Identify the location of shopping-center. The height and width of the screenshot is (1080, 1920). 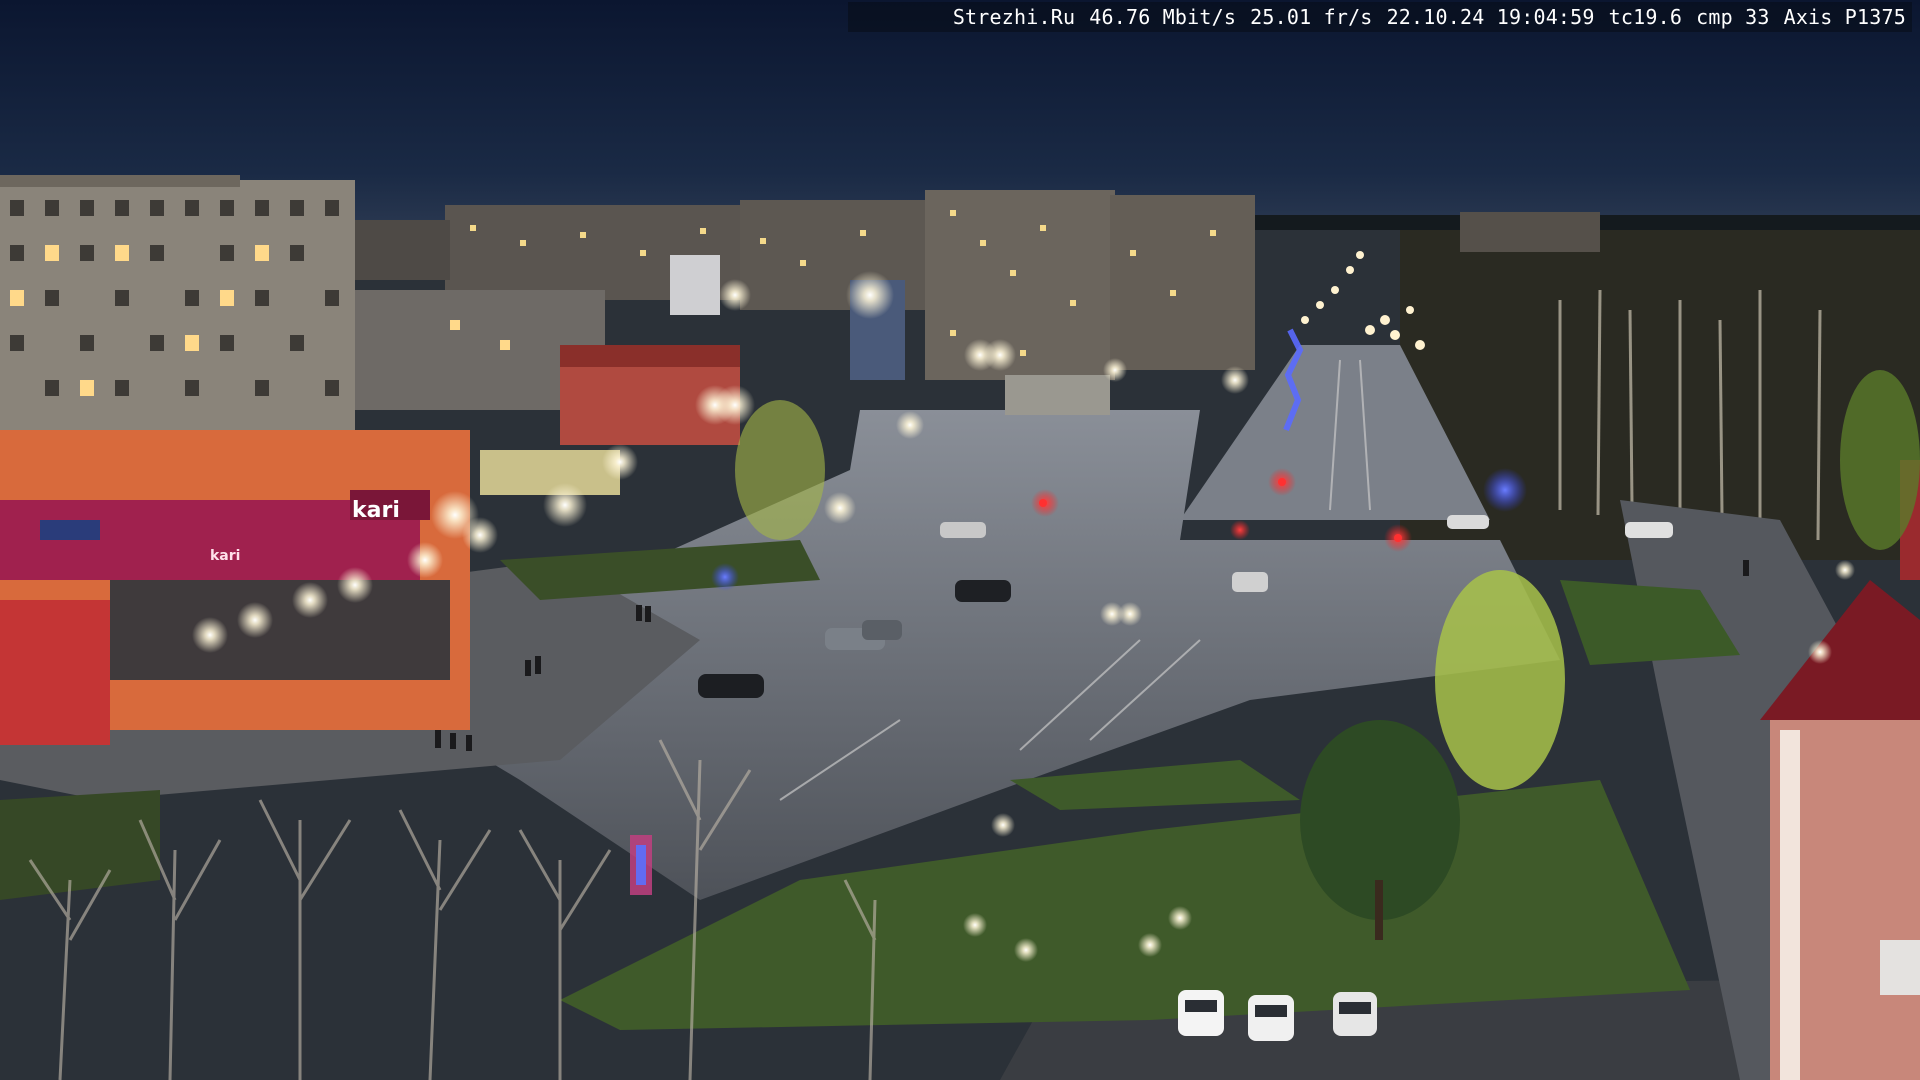
(235, 587).